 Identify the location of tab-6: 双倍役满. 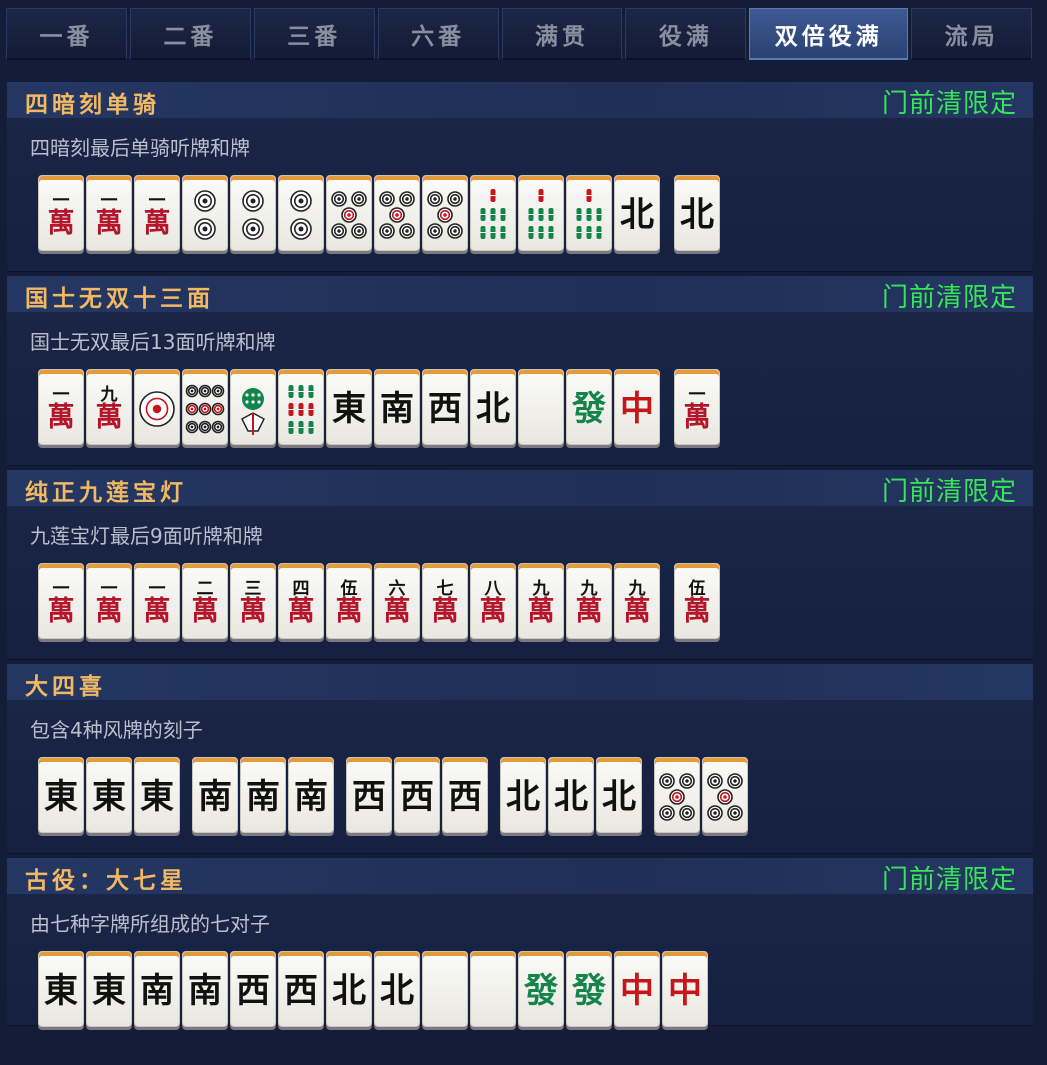
(829, 34).